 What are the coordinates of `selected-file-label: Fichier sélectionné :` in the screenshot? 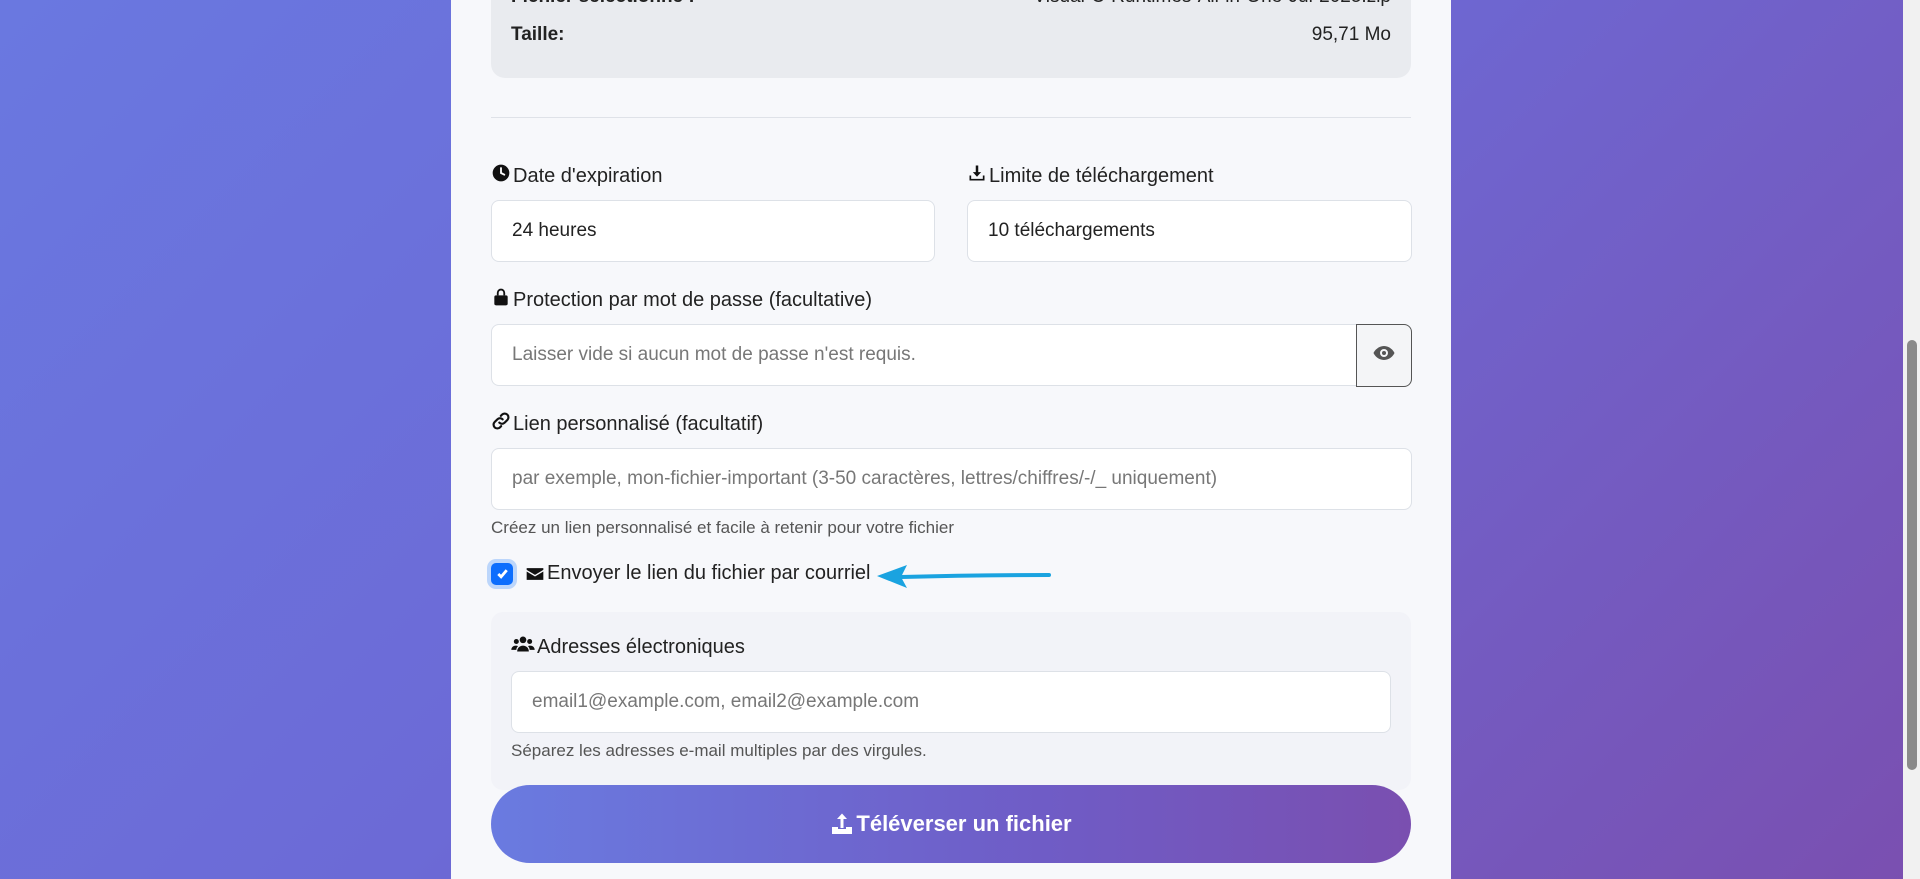 It's located at (603, 4).